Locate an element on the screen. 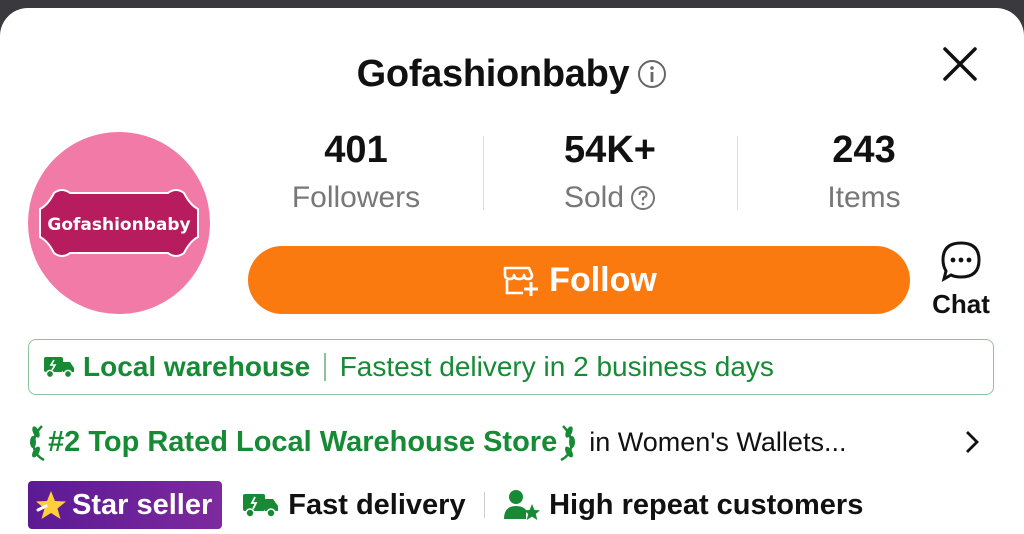 This screenshot has height=534, width=1024. chat-button: Chat is located at coordinates (961, 280).